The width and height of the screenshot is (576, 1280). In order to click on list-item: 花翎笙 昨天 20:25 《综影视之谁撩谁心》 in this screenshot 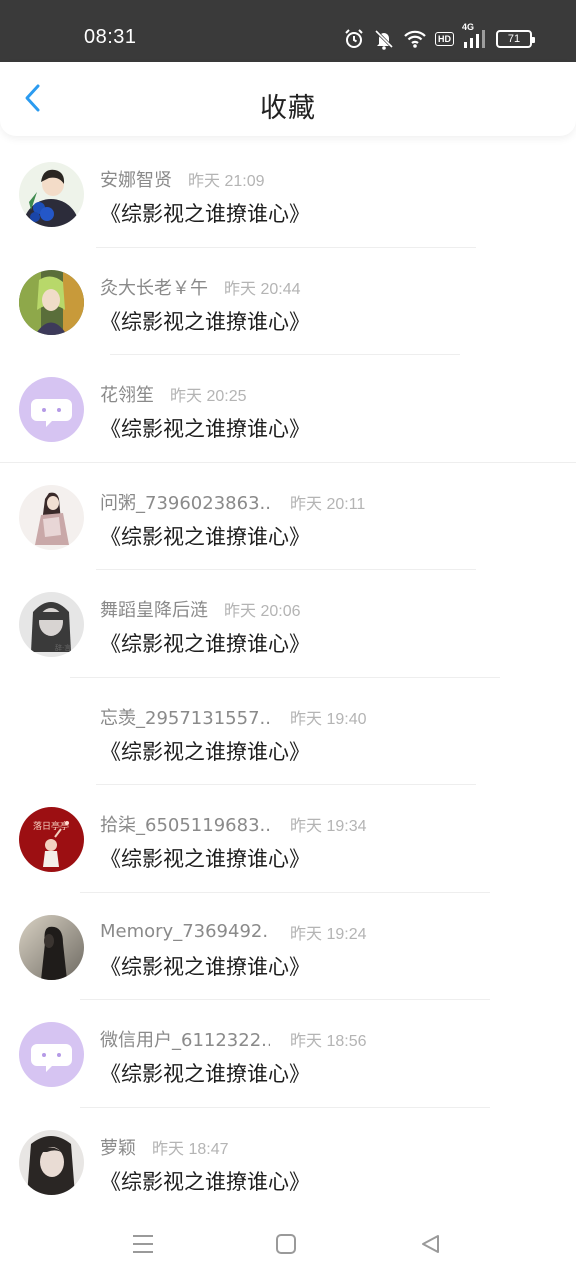, I will do `click(288, 409)`.